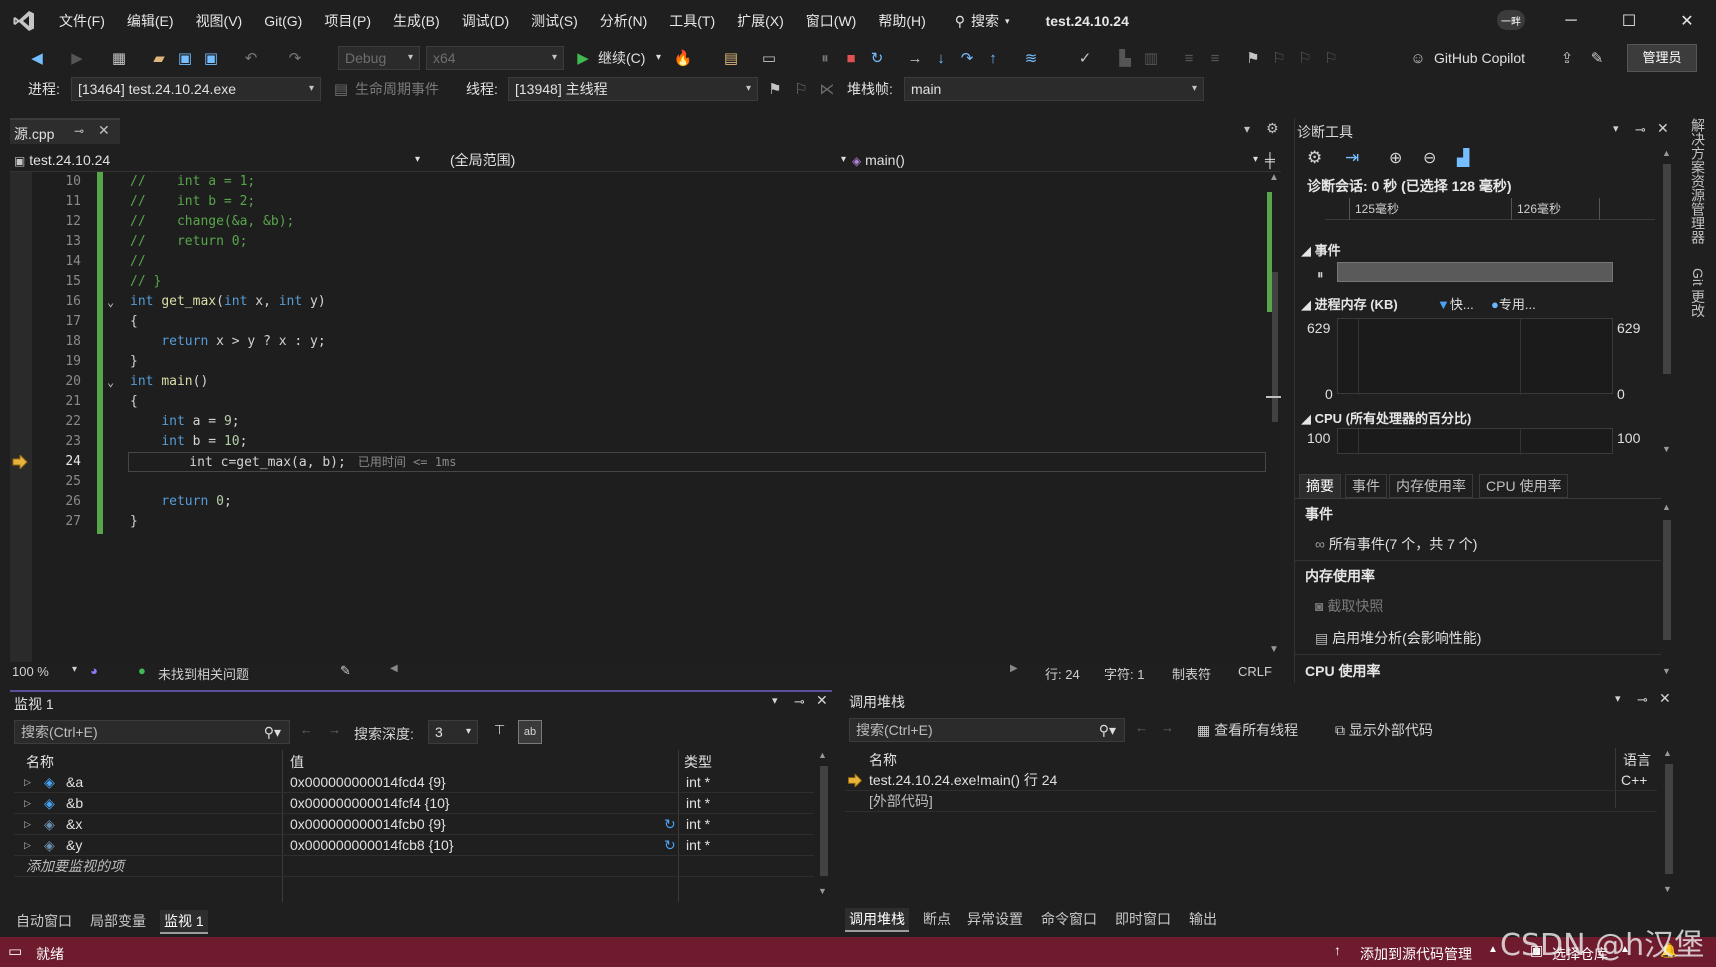 The height and width of the screenshot is (967, 1716). What do you see at coordinates (658, 58) in the screenshot?
I see `chevron-down-icon: ▾` at bounding box center [658, 58].